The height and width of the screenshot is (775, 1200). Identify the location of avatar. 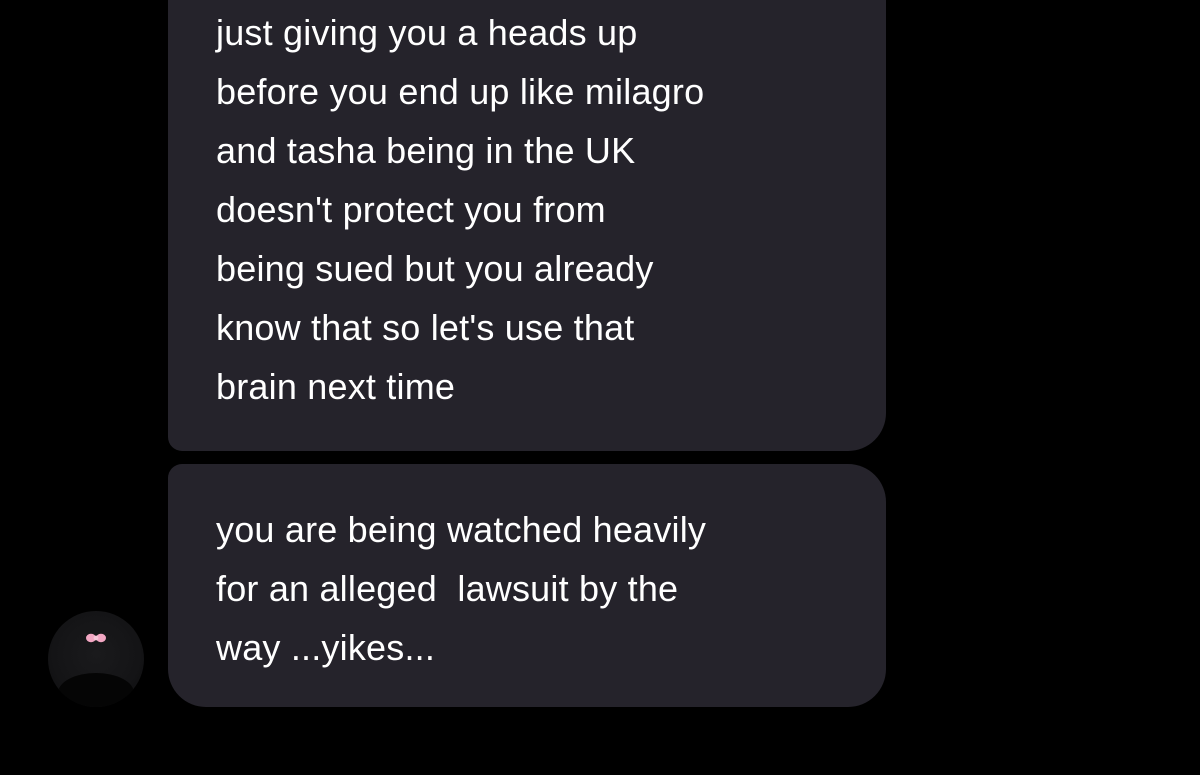
(96, 659).